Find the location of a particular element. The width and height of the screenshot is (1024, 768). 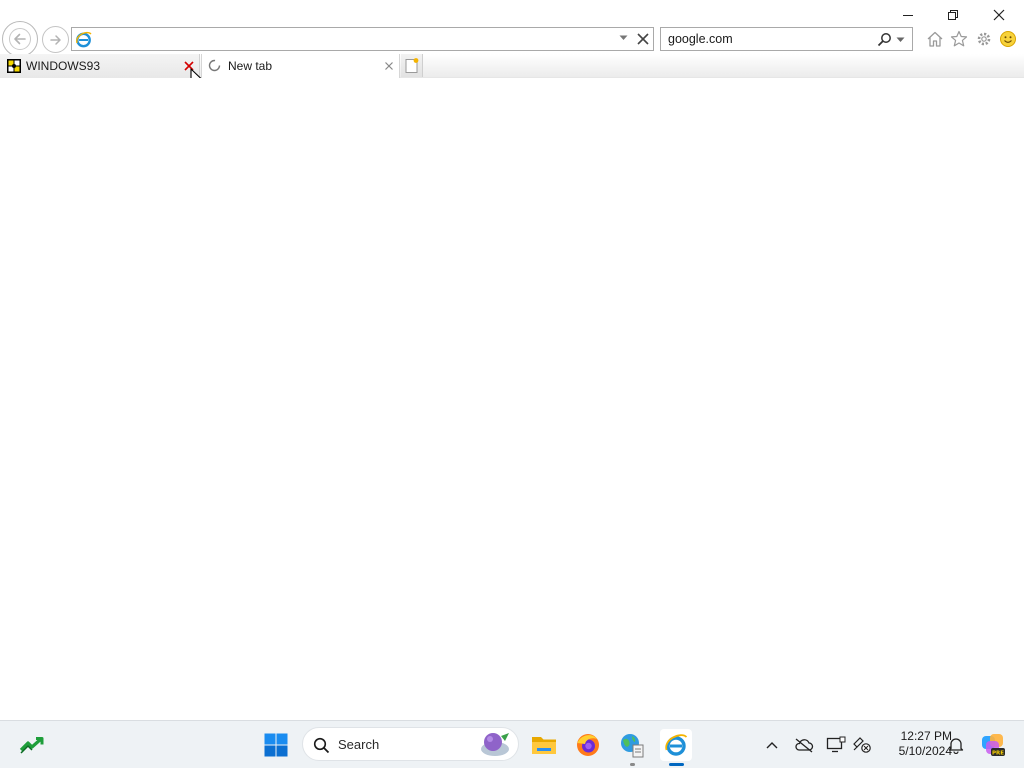

tab-new-tab: New tab is located at coordinates (300, 66).